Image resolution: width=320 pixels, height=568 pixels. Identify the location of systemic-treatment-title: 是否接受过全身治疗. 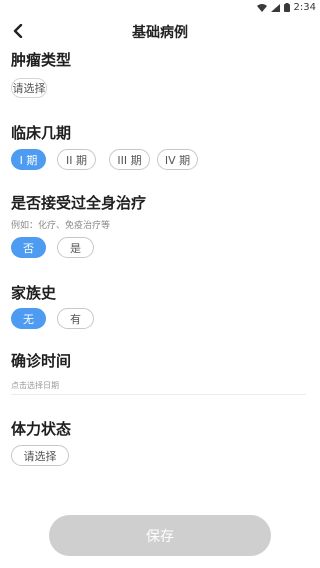
(79, 203).